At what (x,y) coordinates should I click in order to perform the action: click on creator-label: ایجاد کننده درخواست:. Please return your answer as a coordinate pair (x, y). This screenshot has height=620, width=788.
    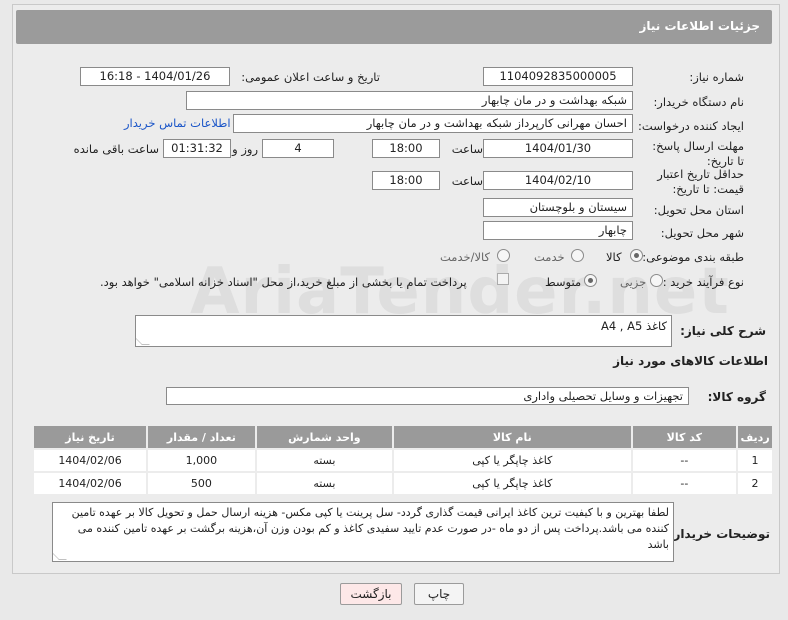
    Looking at the image, I should click on (691, 126).